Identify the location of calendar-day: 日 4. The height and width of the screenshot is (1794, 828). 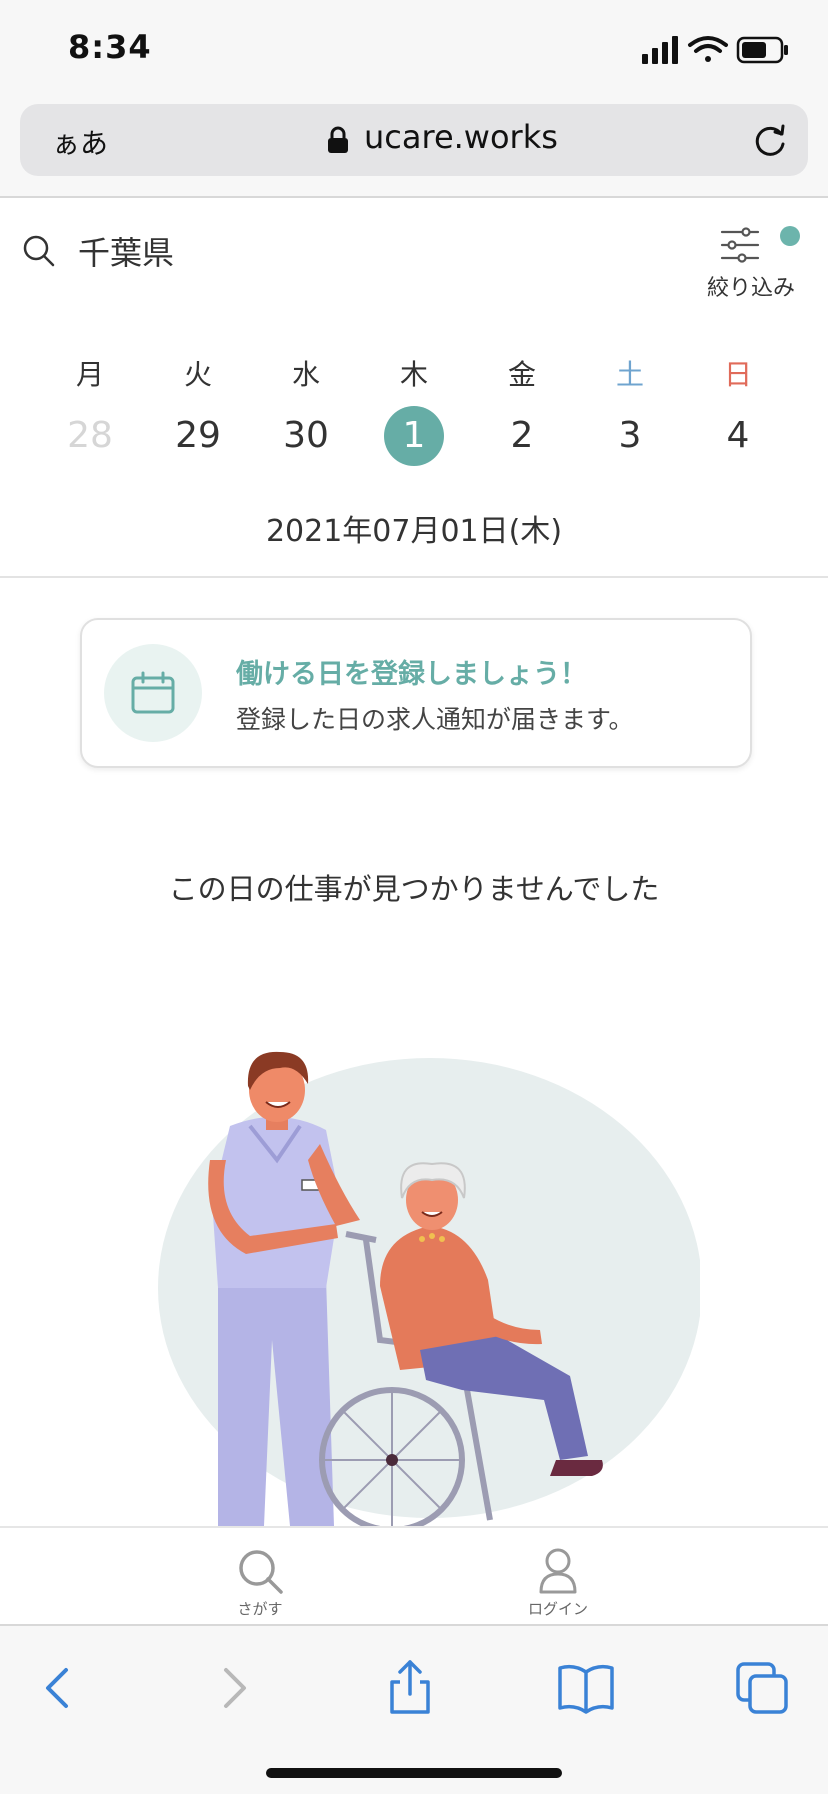
(738, 415).